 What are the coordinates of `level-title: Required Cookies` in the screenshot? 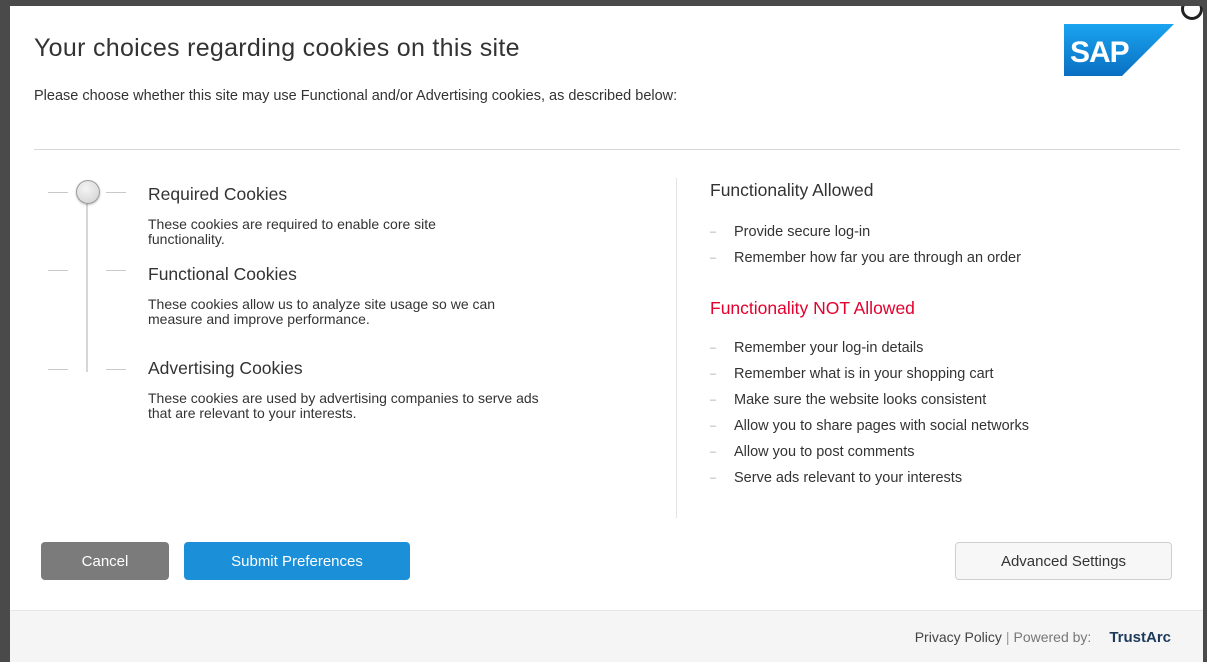 It's located at (218, 194).